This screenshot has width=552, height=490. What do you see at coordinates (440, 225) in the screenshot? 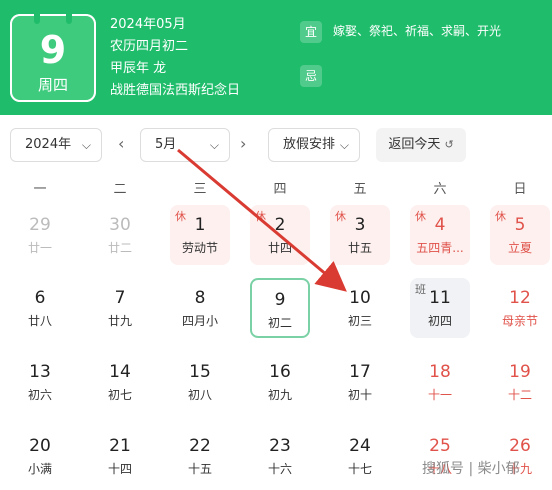
I see `day-number: 4` at bounding box center [440, 225].